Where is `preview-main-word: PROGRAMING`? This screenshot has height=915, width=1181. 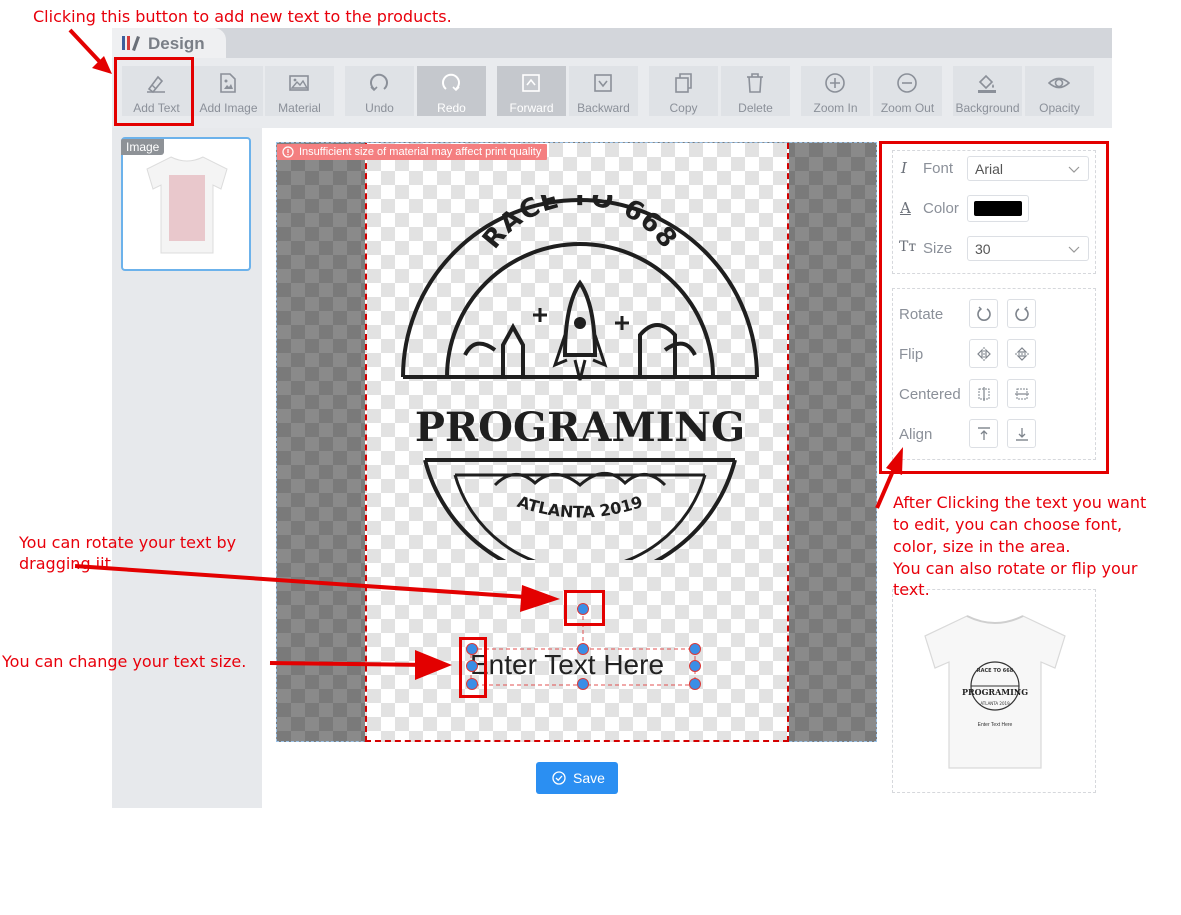
preview-main-word: PROGRAMING is located at coordinates (995, 692).